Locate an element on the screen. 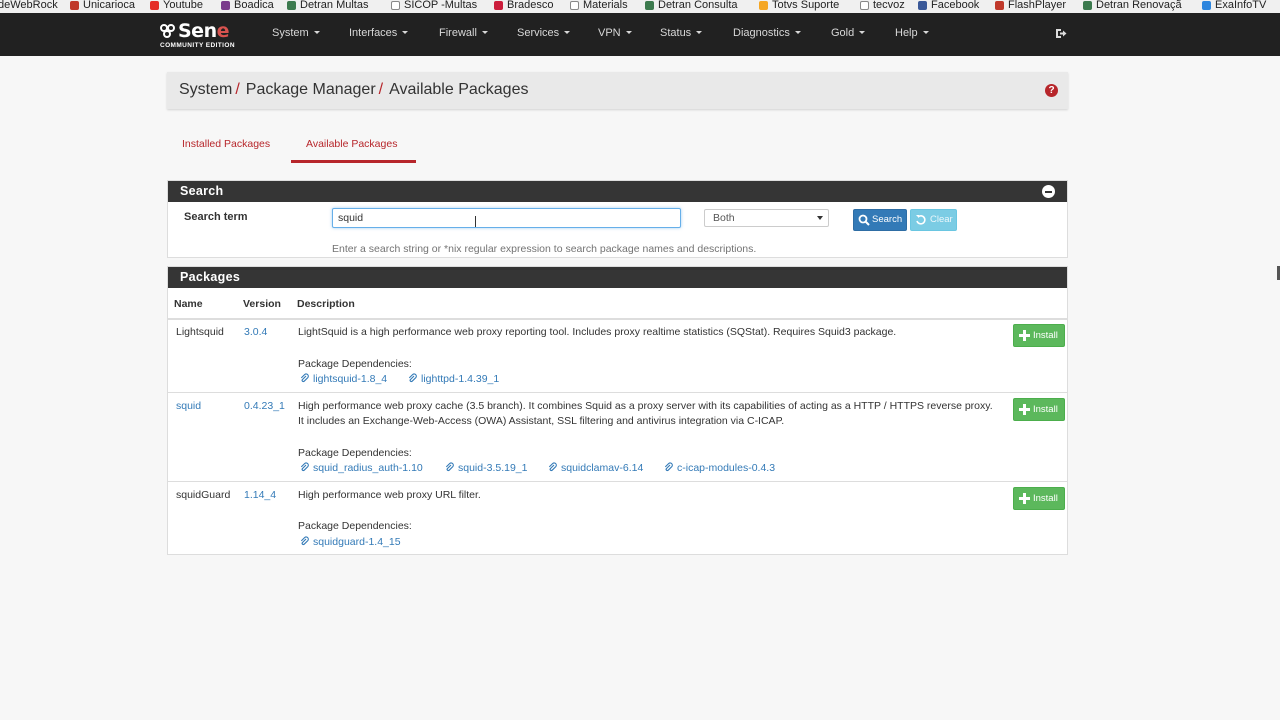  bookmark-item: deWebRock is located at coordinates (29, 6).